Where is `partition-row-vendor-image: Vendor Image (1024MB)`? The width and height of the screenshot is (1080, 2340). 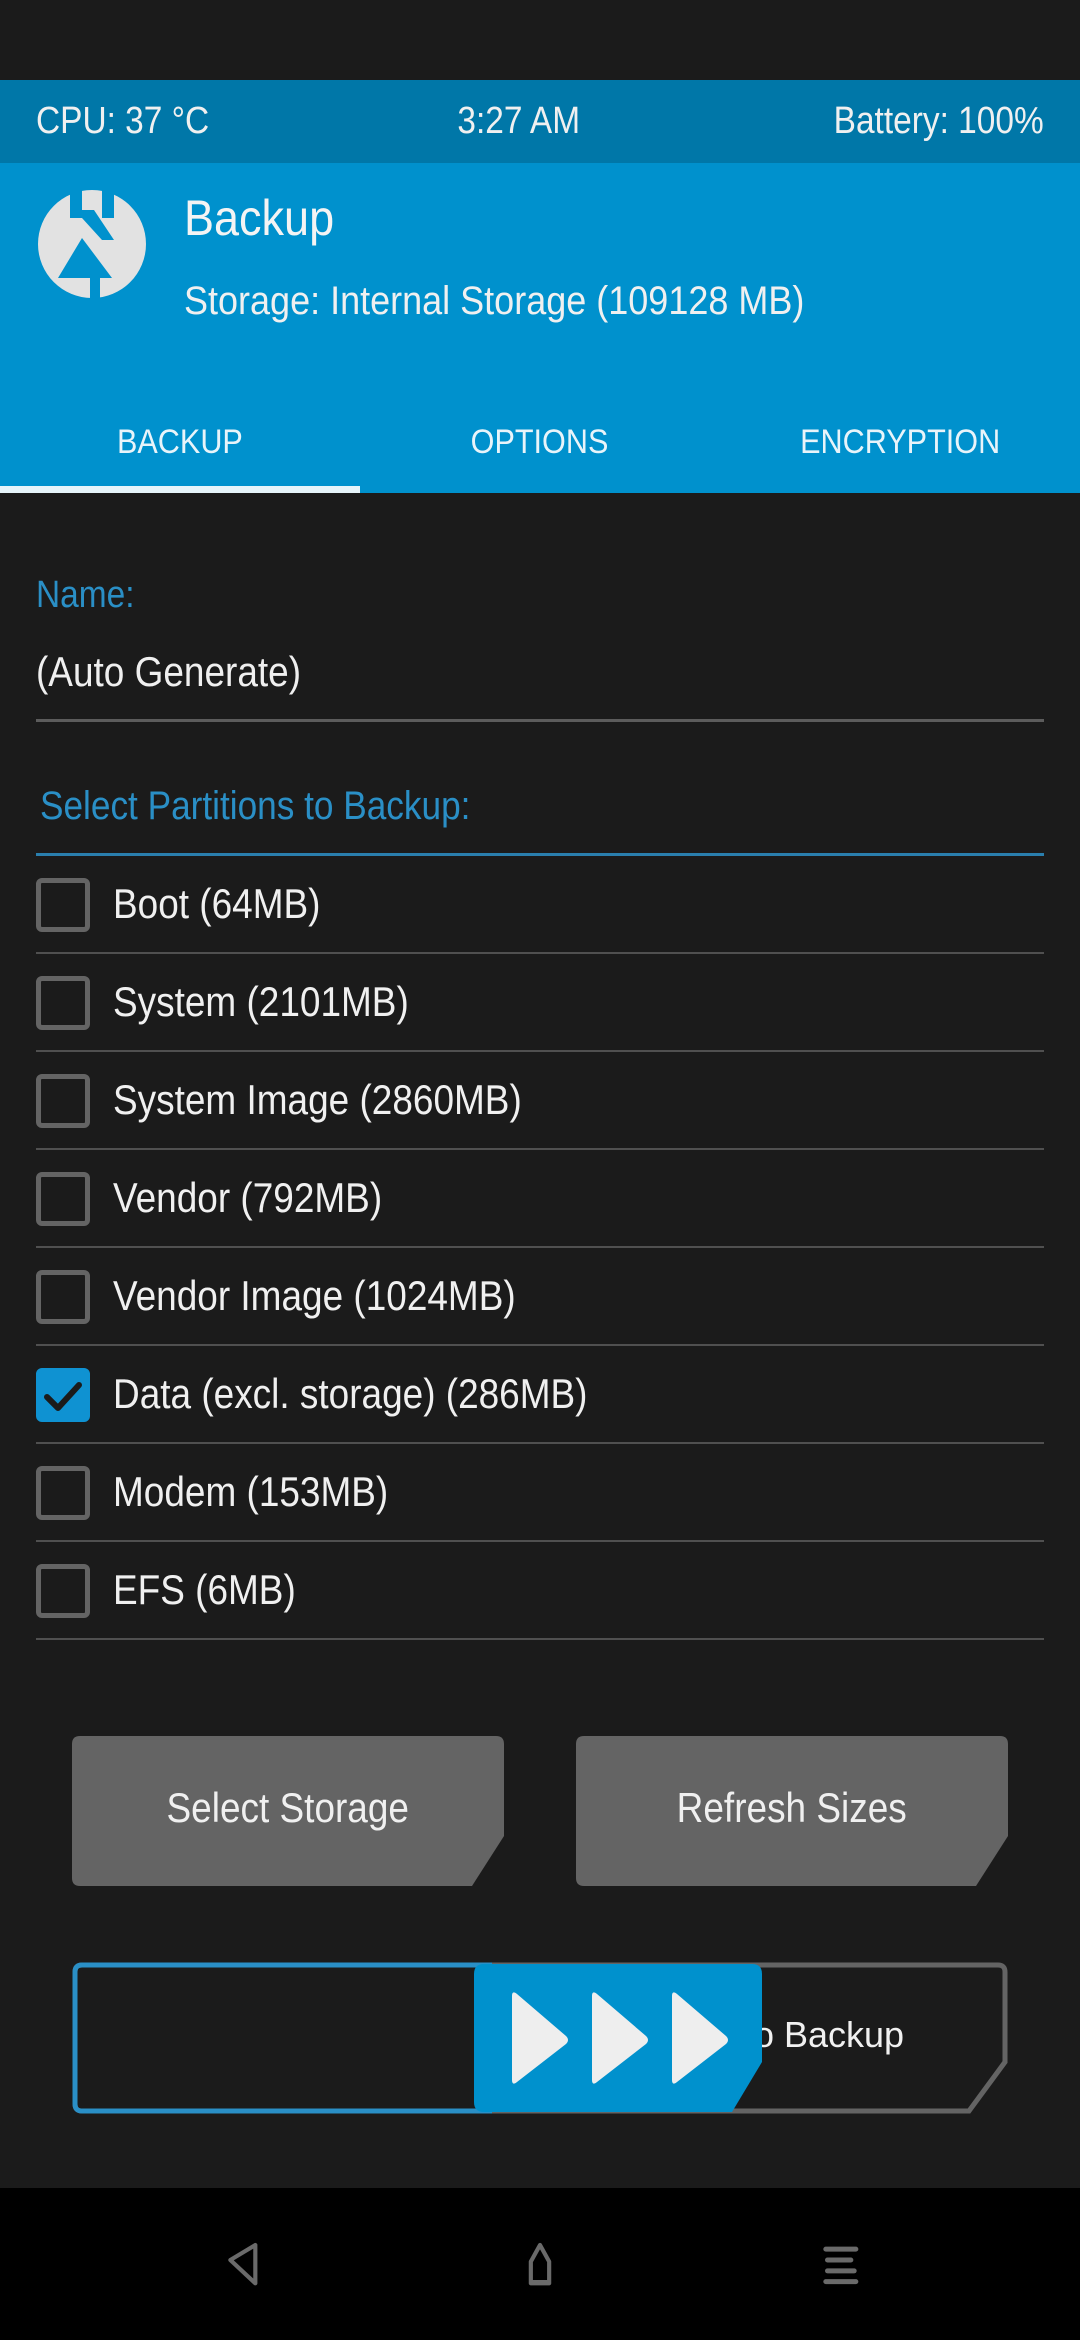
partition-row-vendor-image: Vendor Image (1024MB) is located at coordinates (540, 1297).